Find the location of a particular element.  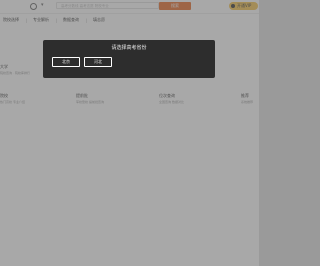

province-dialog: 请选择高考省份 北京 河北 is located at coordinates (129, 59).